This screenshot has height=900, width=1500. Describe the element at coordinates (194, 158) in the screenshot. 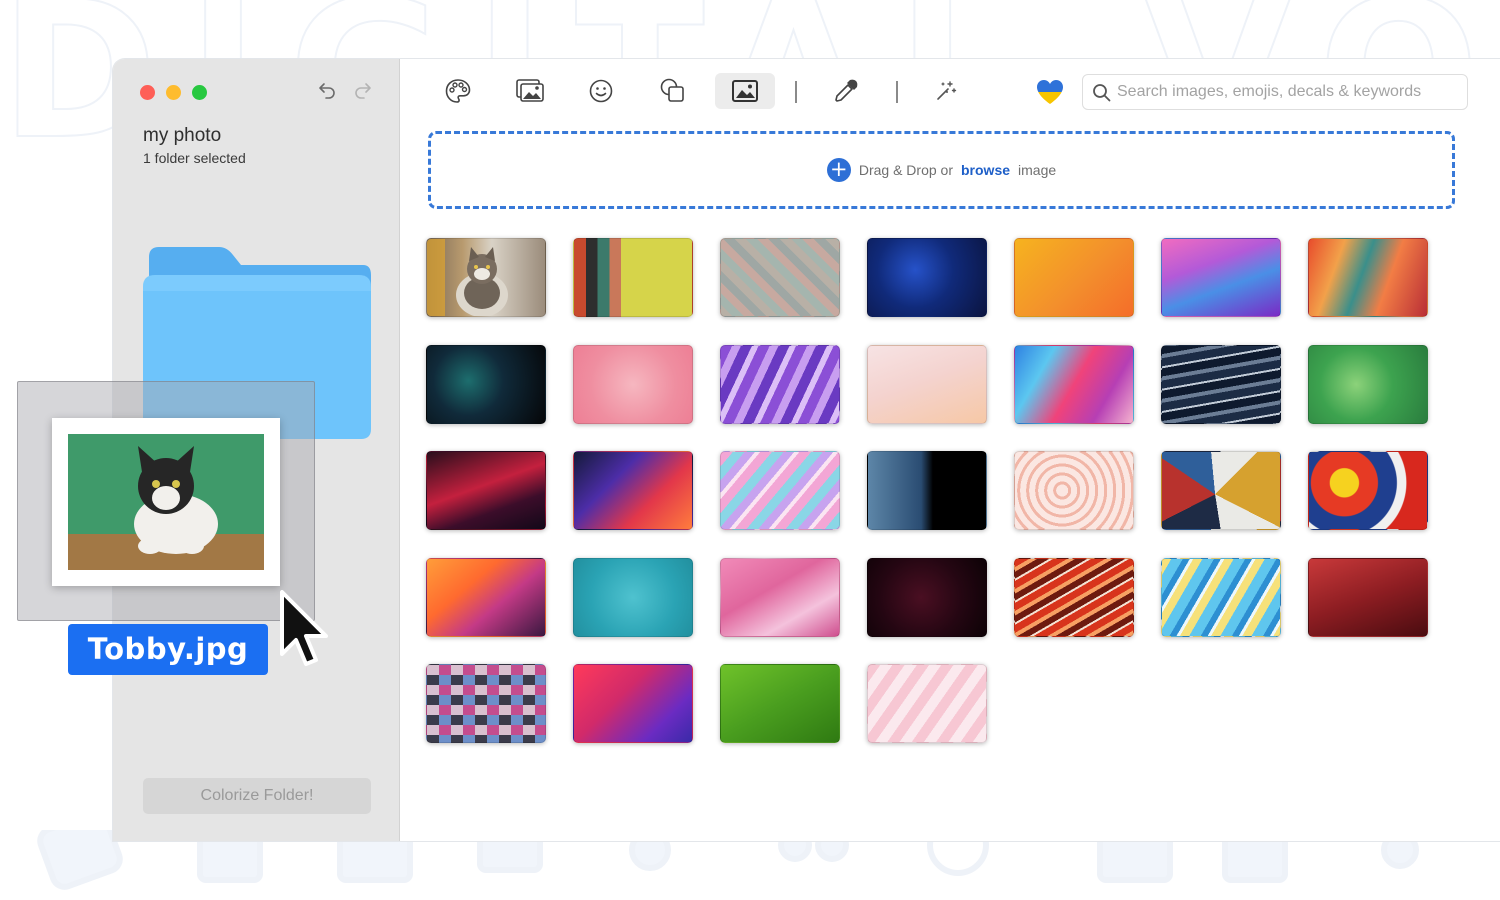

I see `selection-status: 1 folder selected` at that location.